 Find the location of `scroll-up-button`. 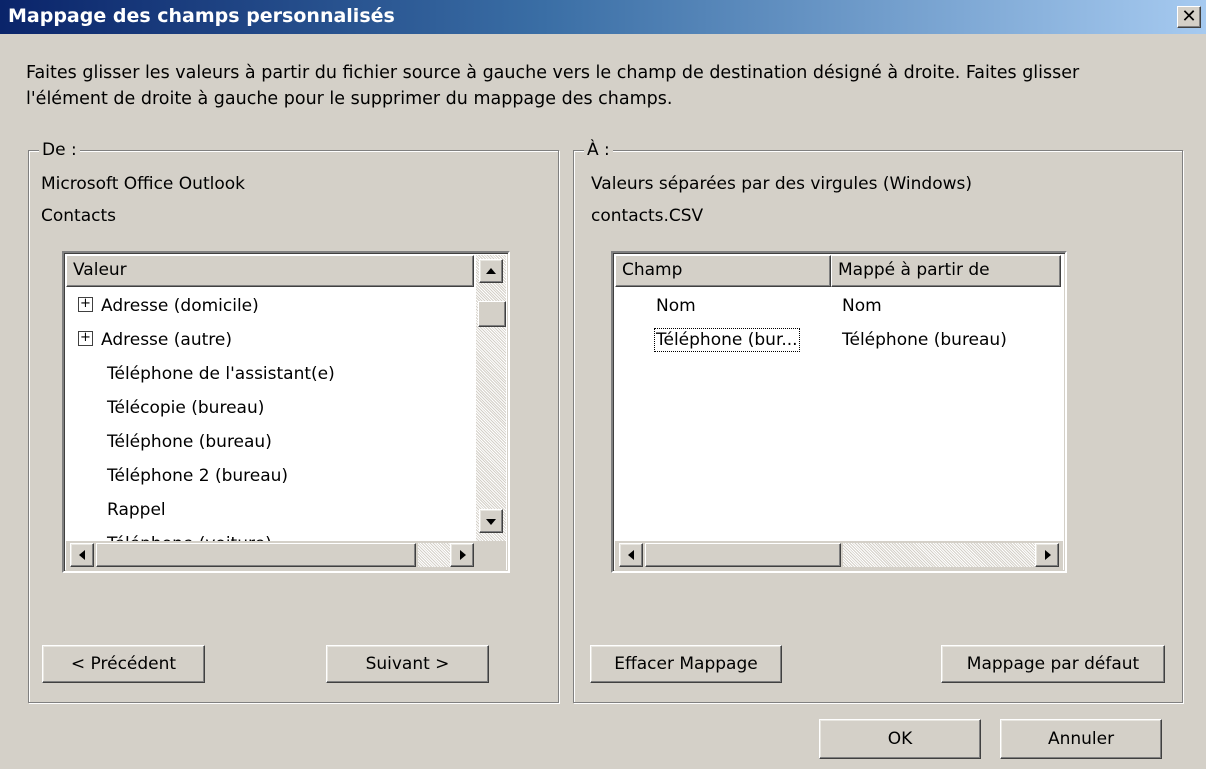

scroll-up-button is located at coordinates (491, 271).